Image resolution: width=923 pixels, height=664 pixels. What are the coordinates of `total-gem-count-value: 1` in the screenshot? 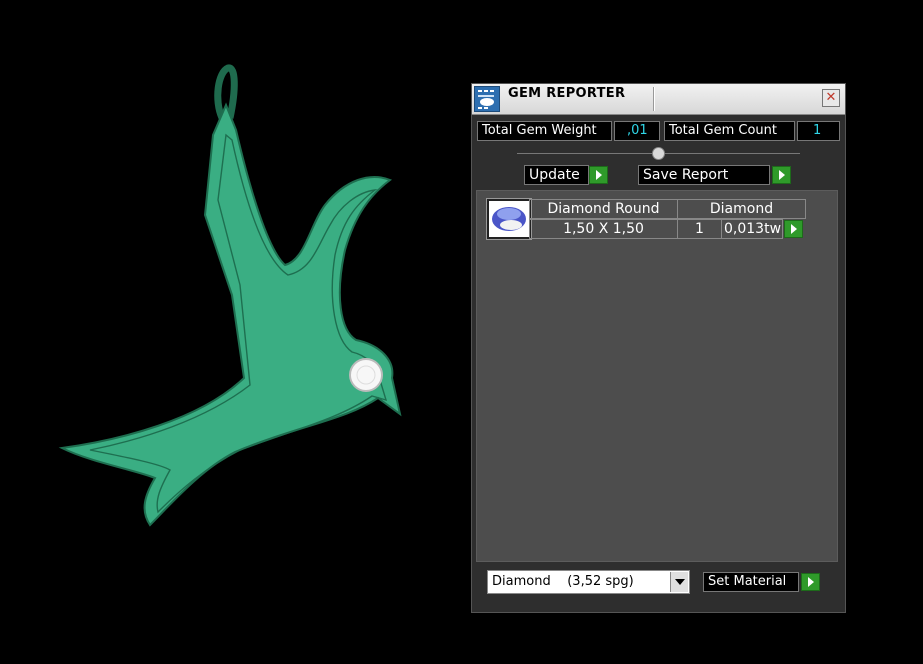 It's located at (817, 130).